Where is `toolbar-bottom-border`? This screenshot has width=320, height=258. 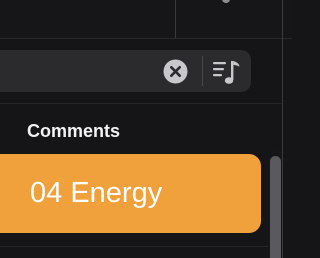
toolbar-bottom-border is located at coordinates (146, 38).